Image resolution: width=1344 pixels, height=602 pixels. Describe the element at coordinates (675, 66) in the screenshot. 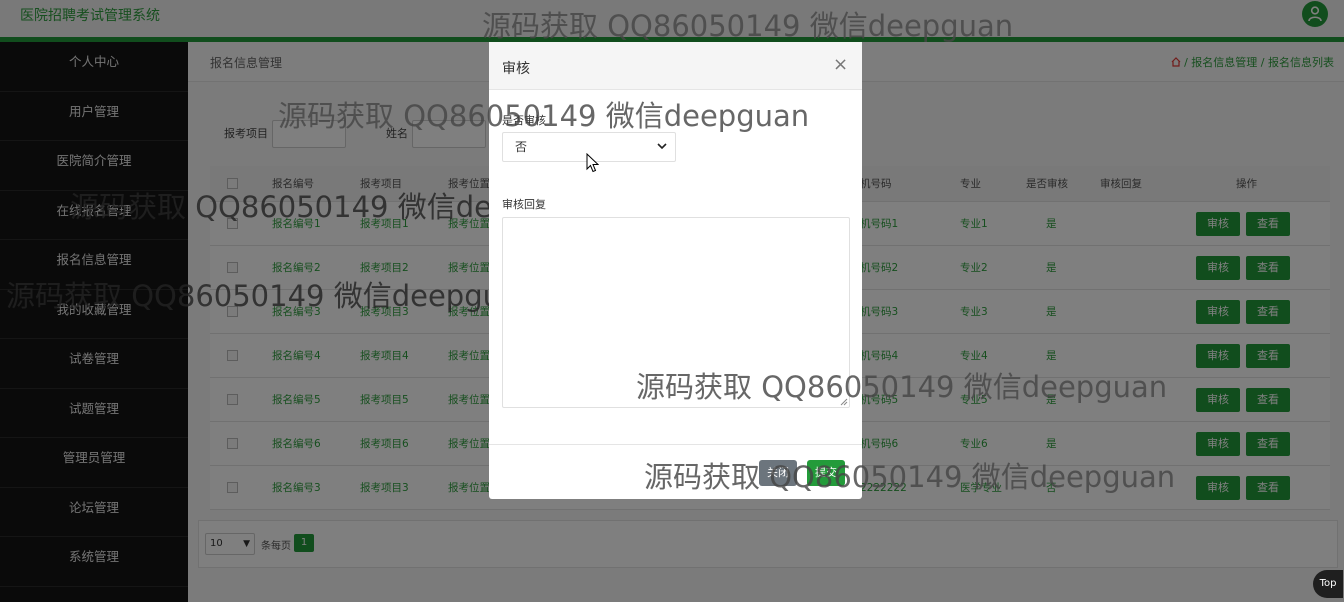

I see `dialog-header: 审核 ×` at that location.